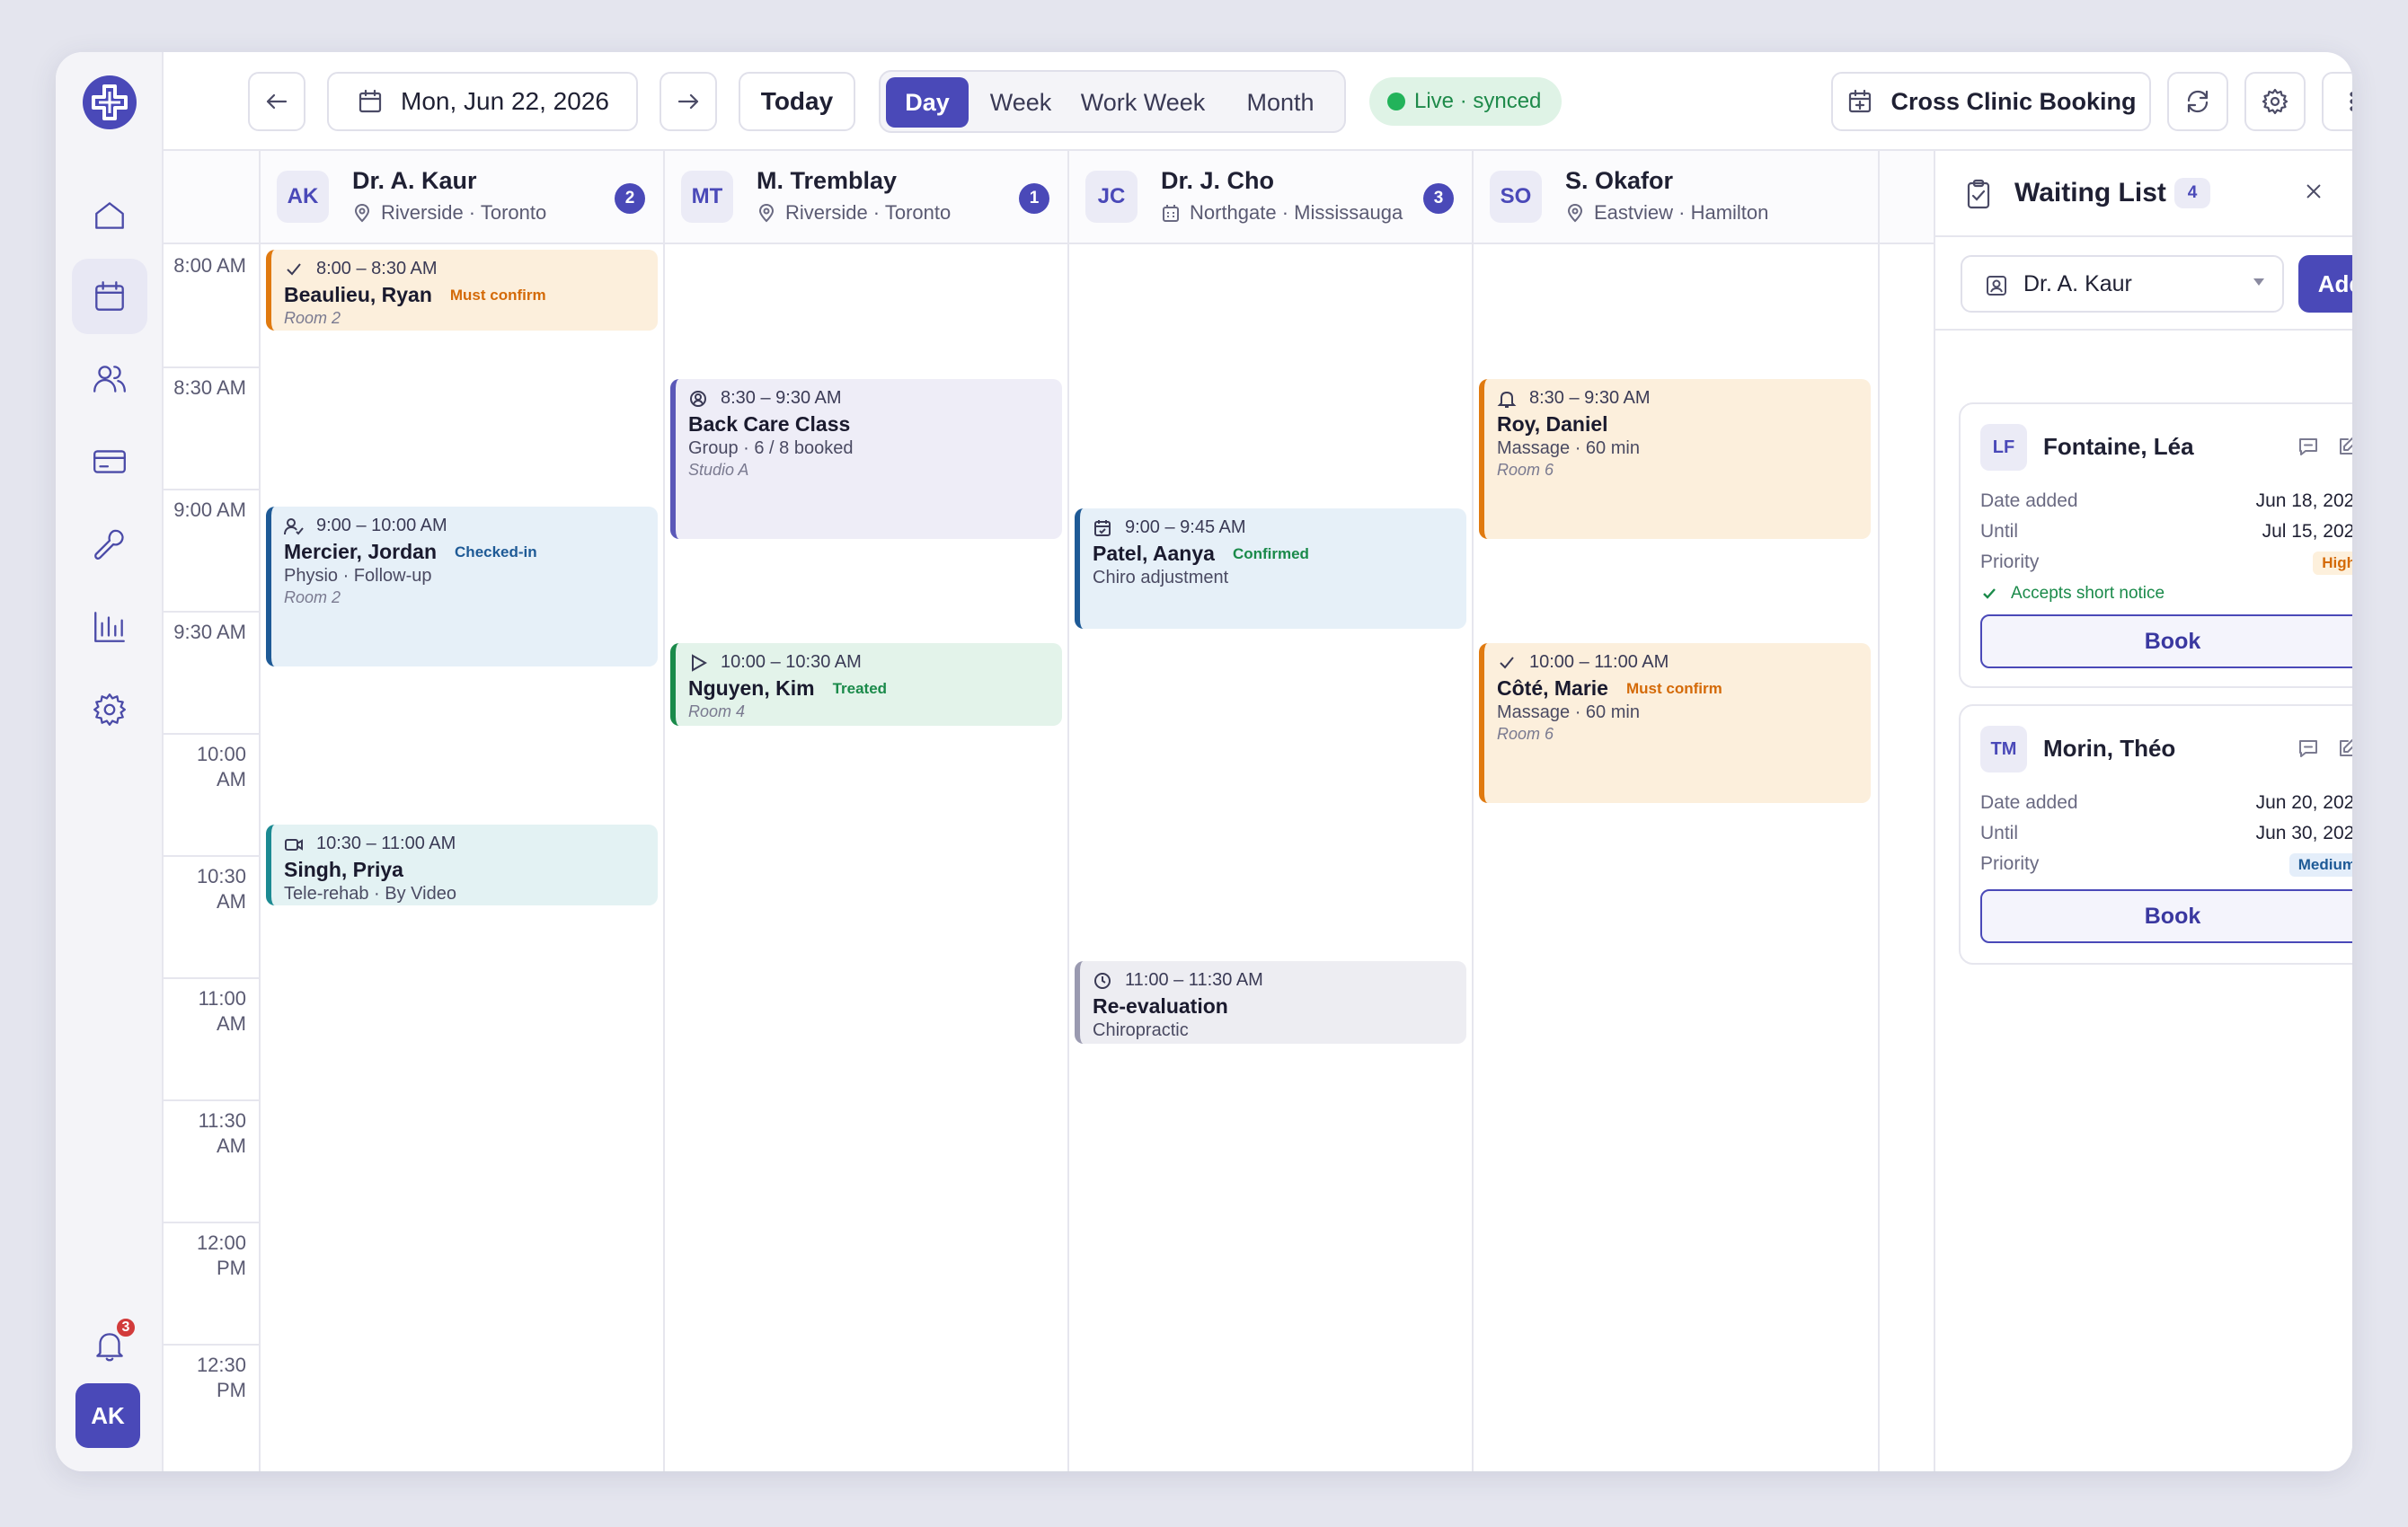  What do you see at coordinates (1991, 101) in the screenshot?
I see `cross-clinic-booking-button: Cross Clinic Booking` at bounding box center [1991, 101].